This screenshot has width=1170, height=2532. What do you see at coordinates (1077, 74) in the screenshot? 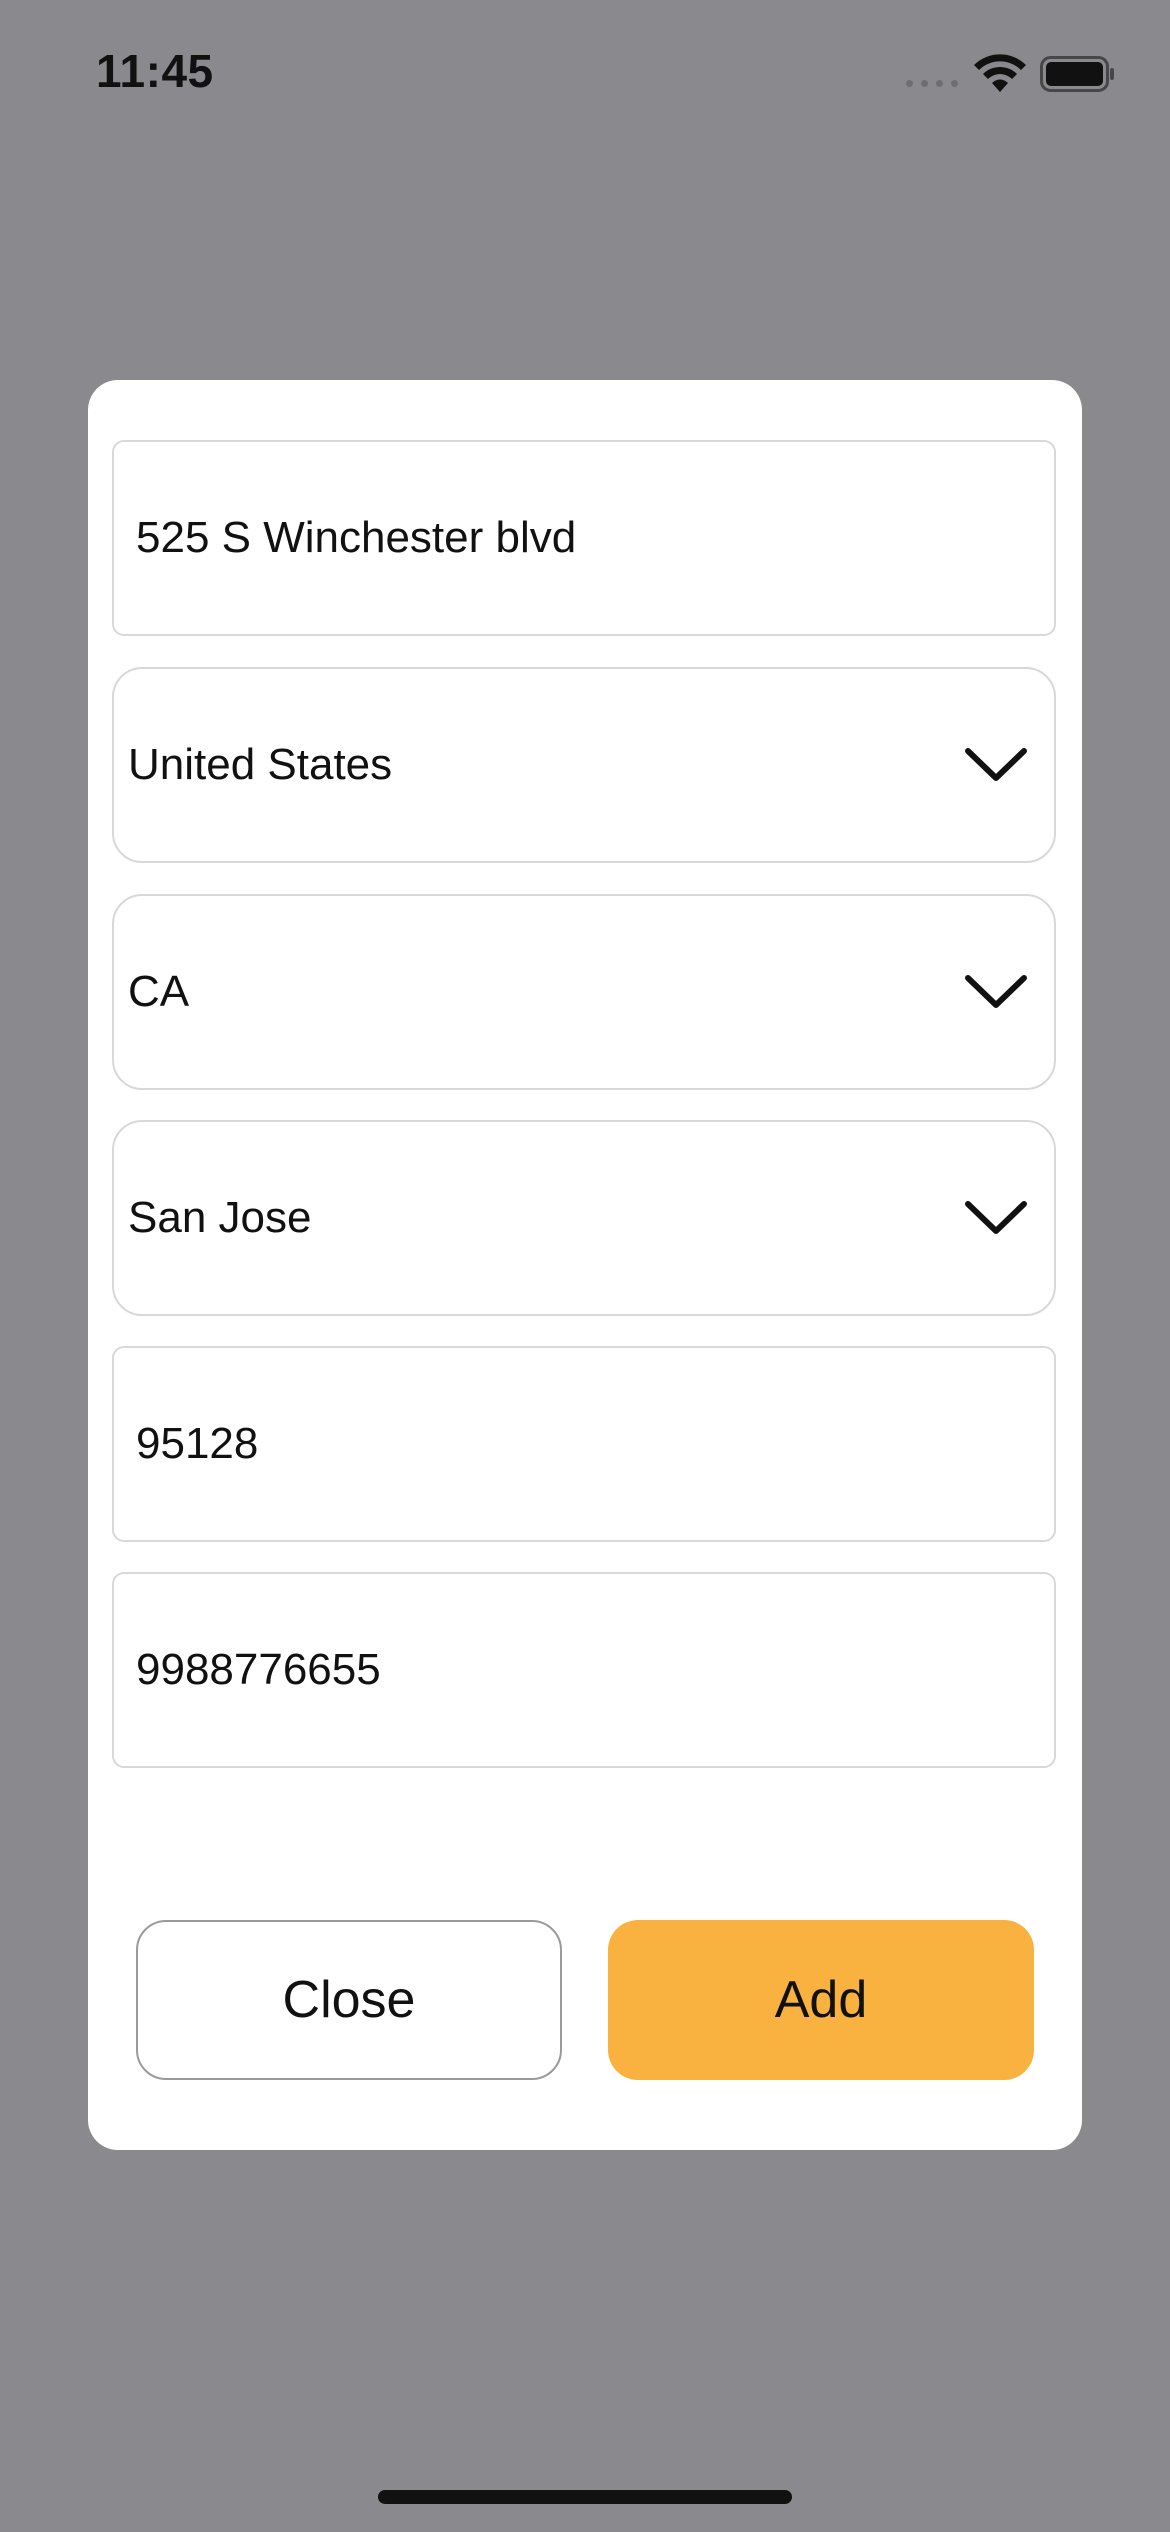
I see `battery-icon` at bounding box center [1077, 74].